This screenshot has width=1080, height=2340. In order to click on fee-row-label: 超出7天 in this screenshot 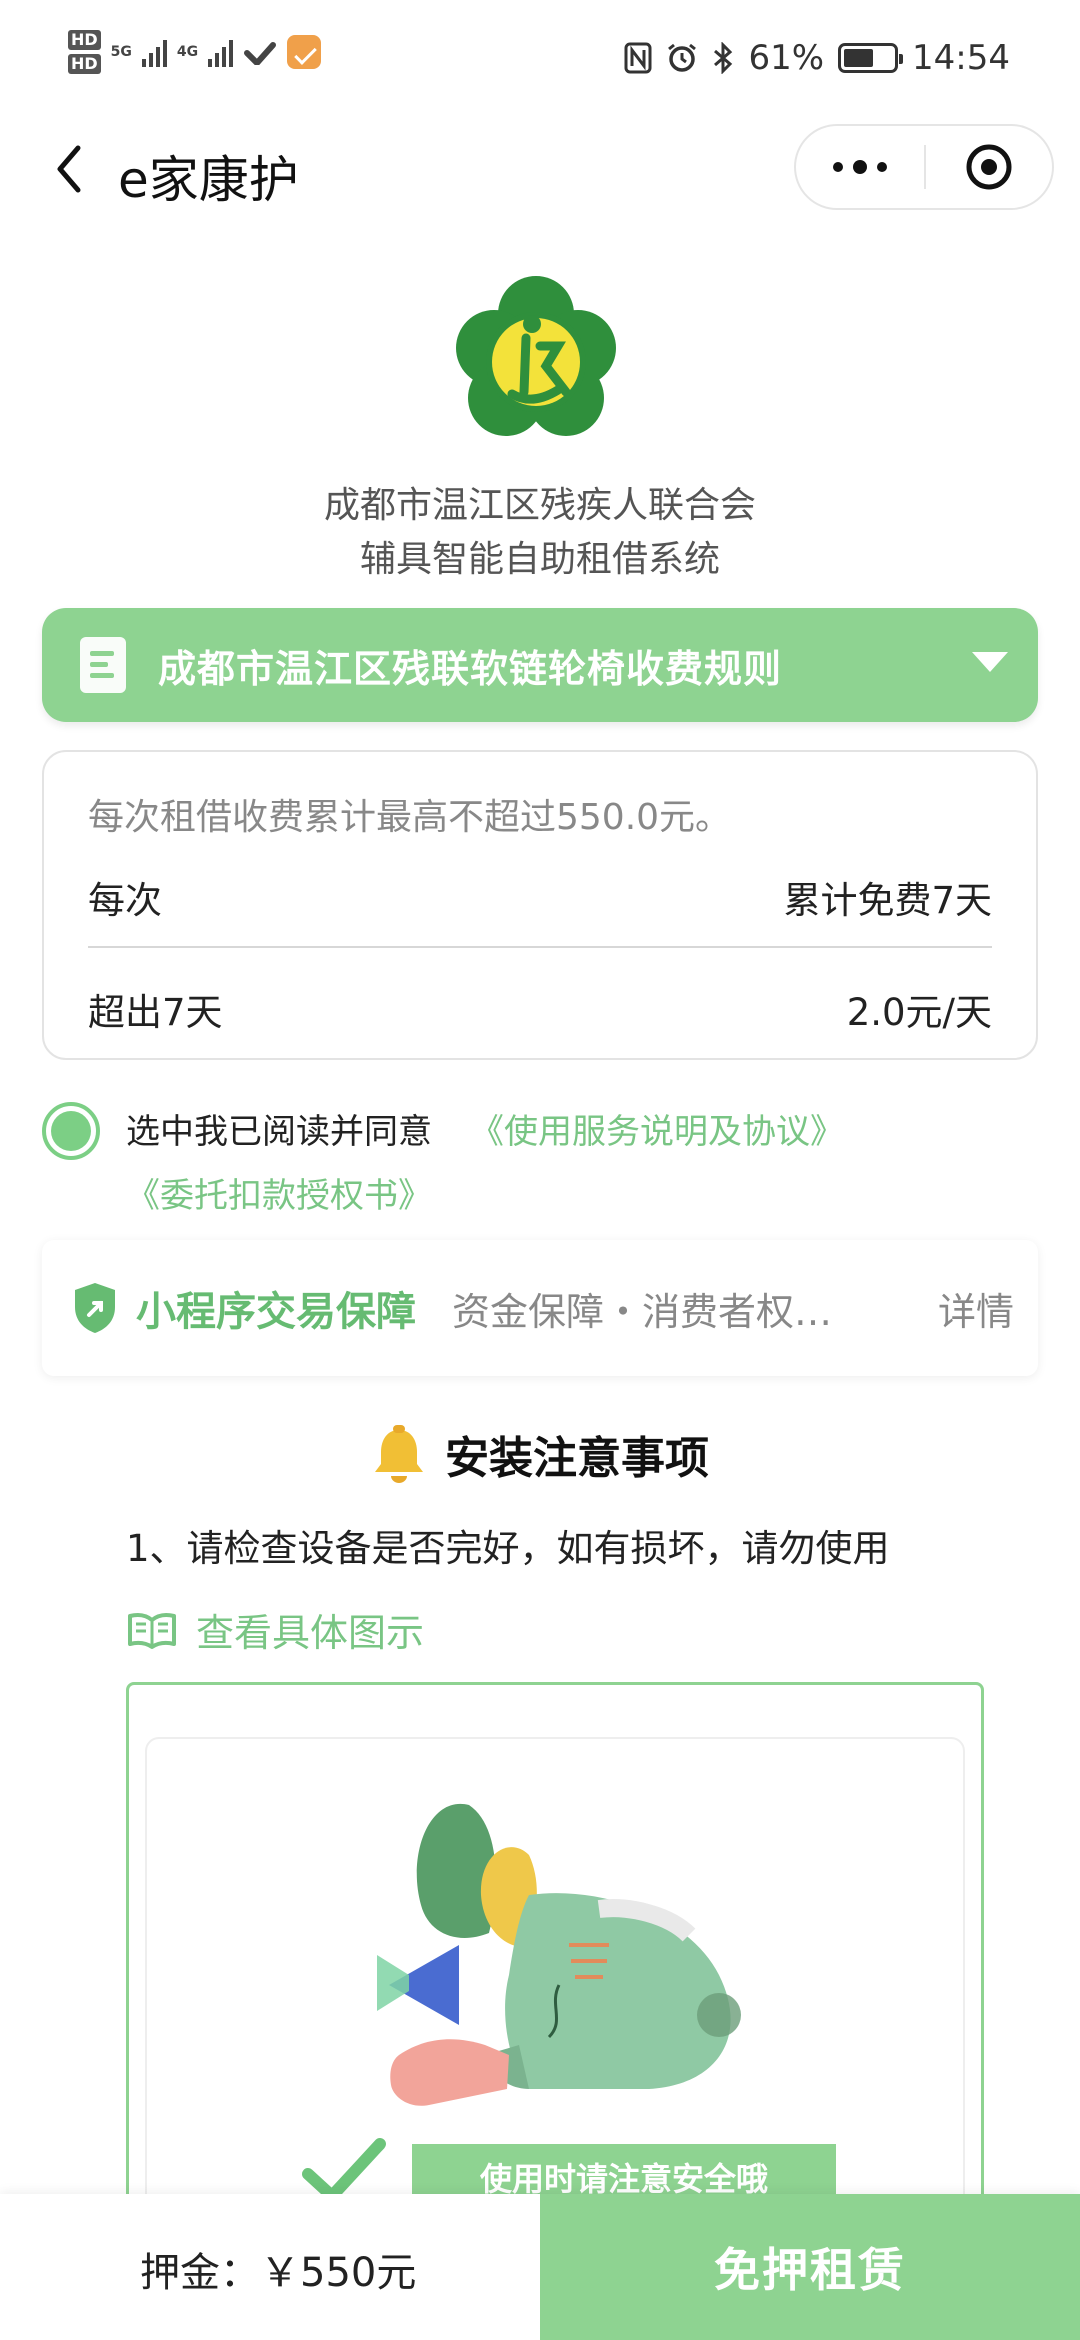, I will do `click(155, 1012)`.